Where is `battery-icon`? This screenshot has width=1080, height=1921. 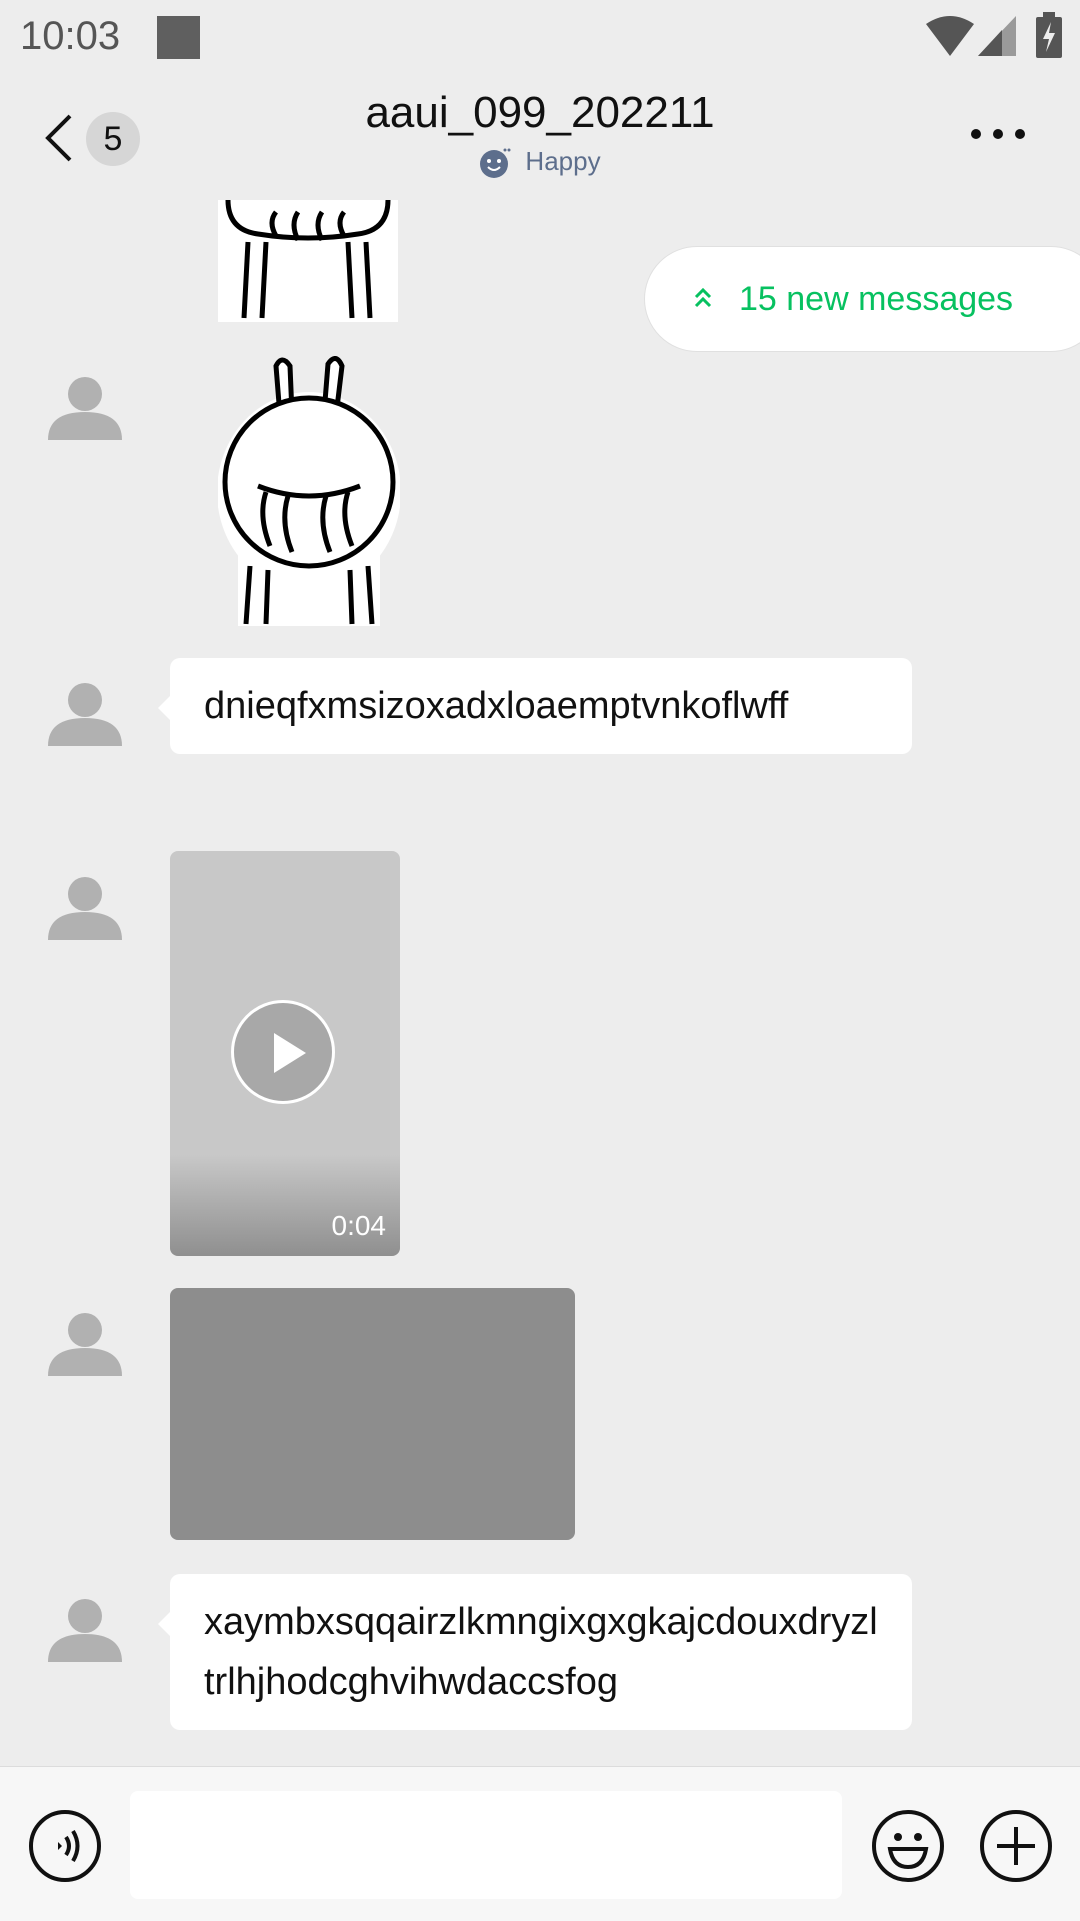
battery-icon is located at coordinates (1049, 35).